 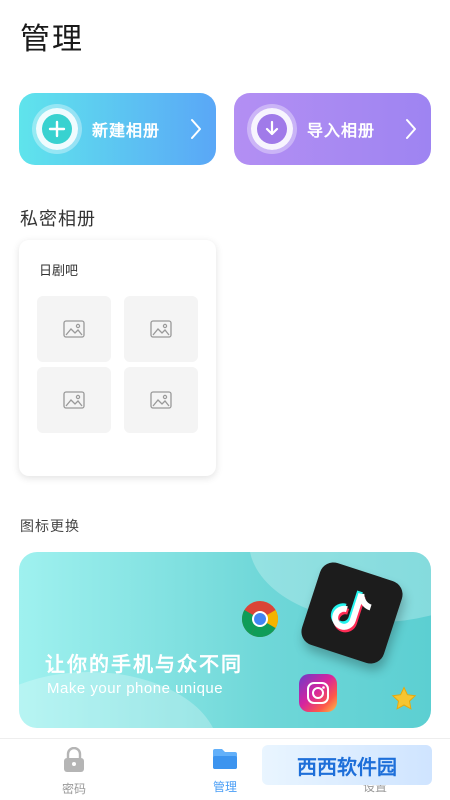 I want to click on nav-item-manage: 管理, so click(x=225, y=771).